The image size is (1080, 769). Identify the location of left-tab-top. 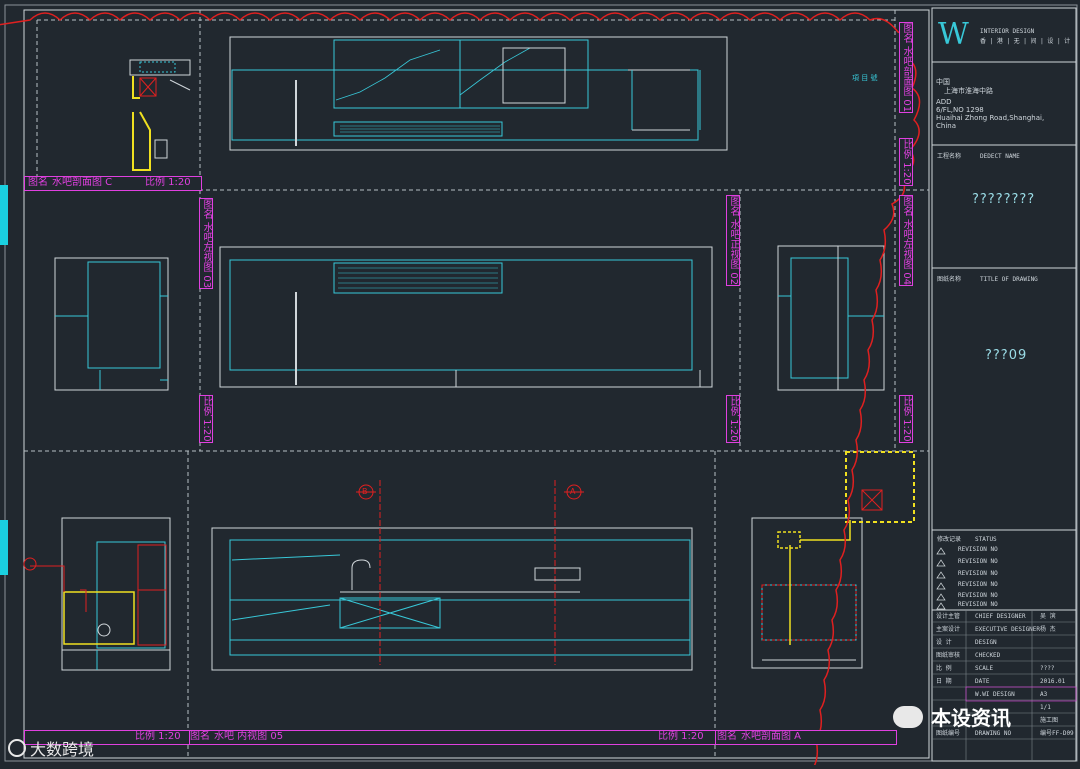
(4, 215).